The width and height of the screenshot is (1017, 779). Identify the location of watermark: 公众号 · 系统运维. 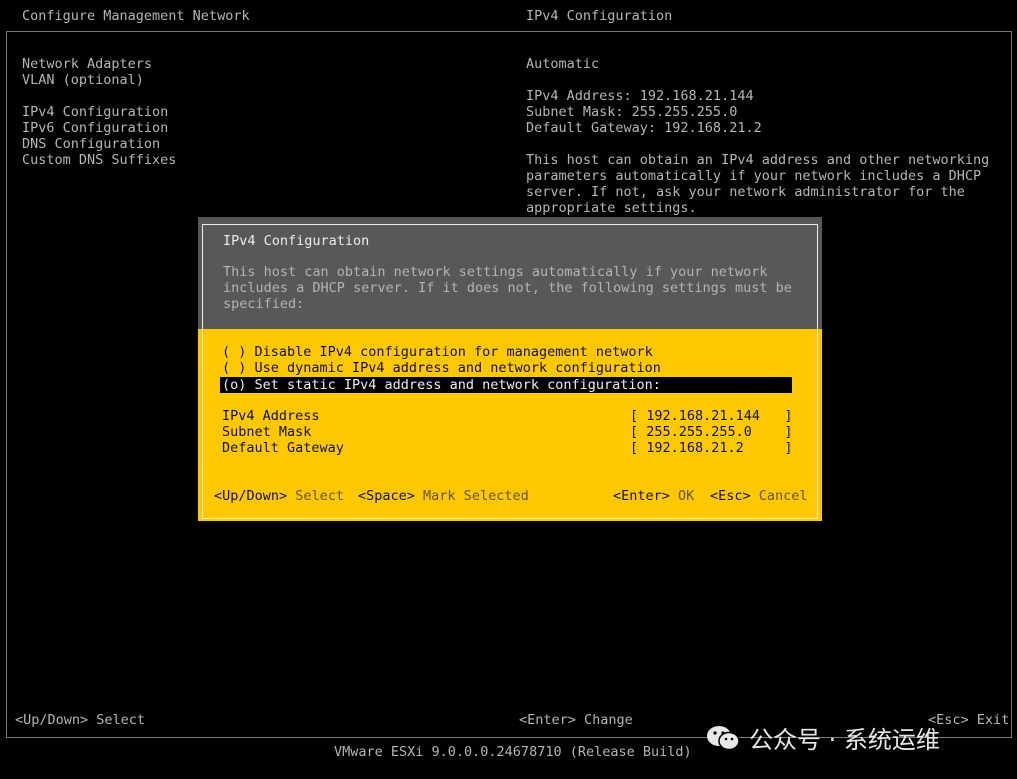
(822, 737).